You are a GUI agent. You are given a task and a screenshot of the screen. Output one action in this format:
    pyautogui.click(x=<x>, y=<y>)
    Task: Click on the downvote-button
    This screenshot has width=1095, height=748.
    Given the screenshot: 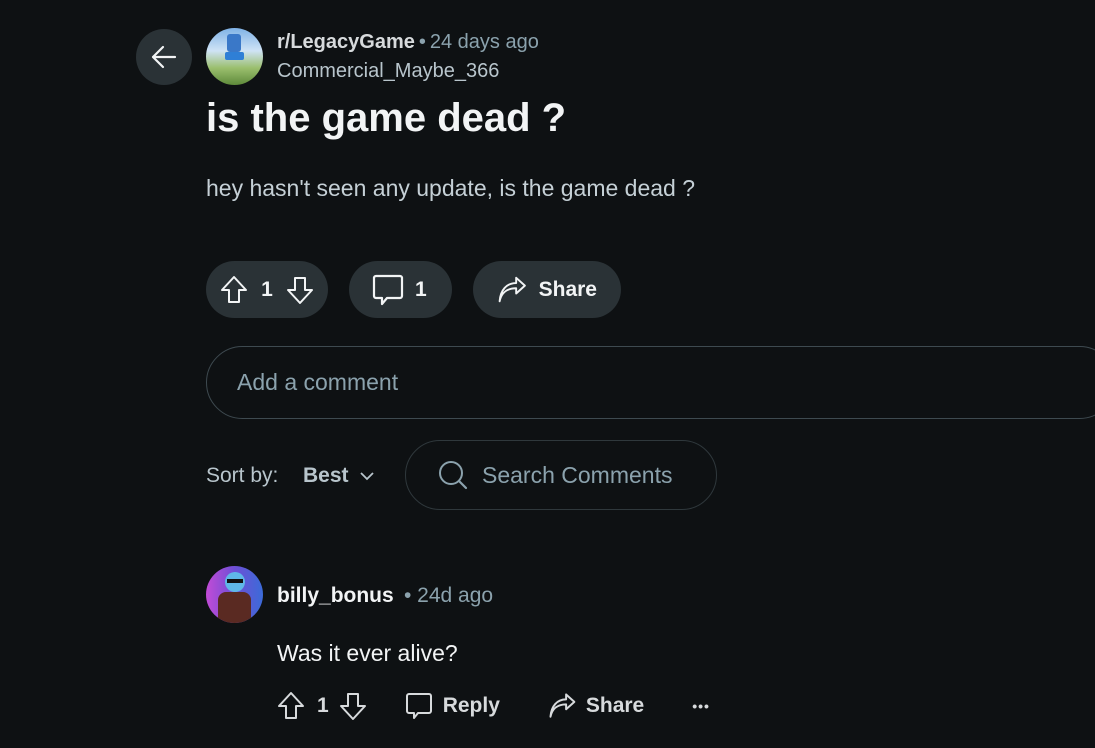 What is the action you would take?
    pyautogui.click(x=300, y=290)
    